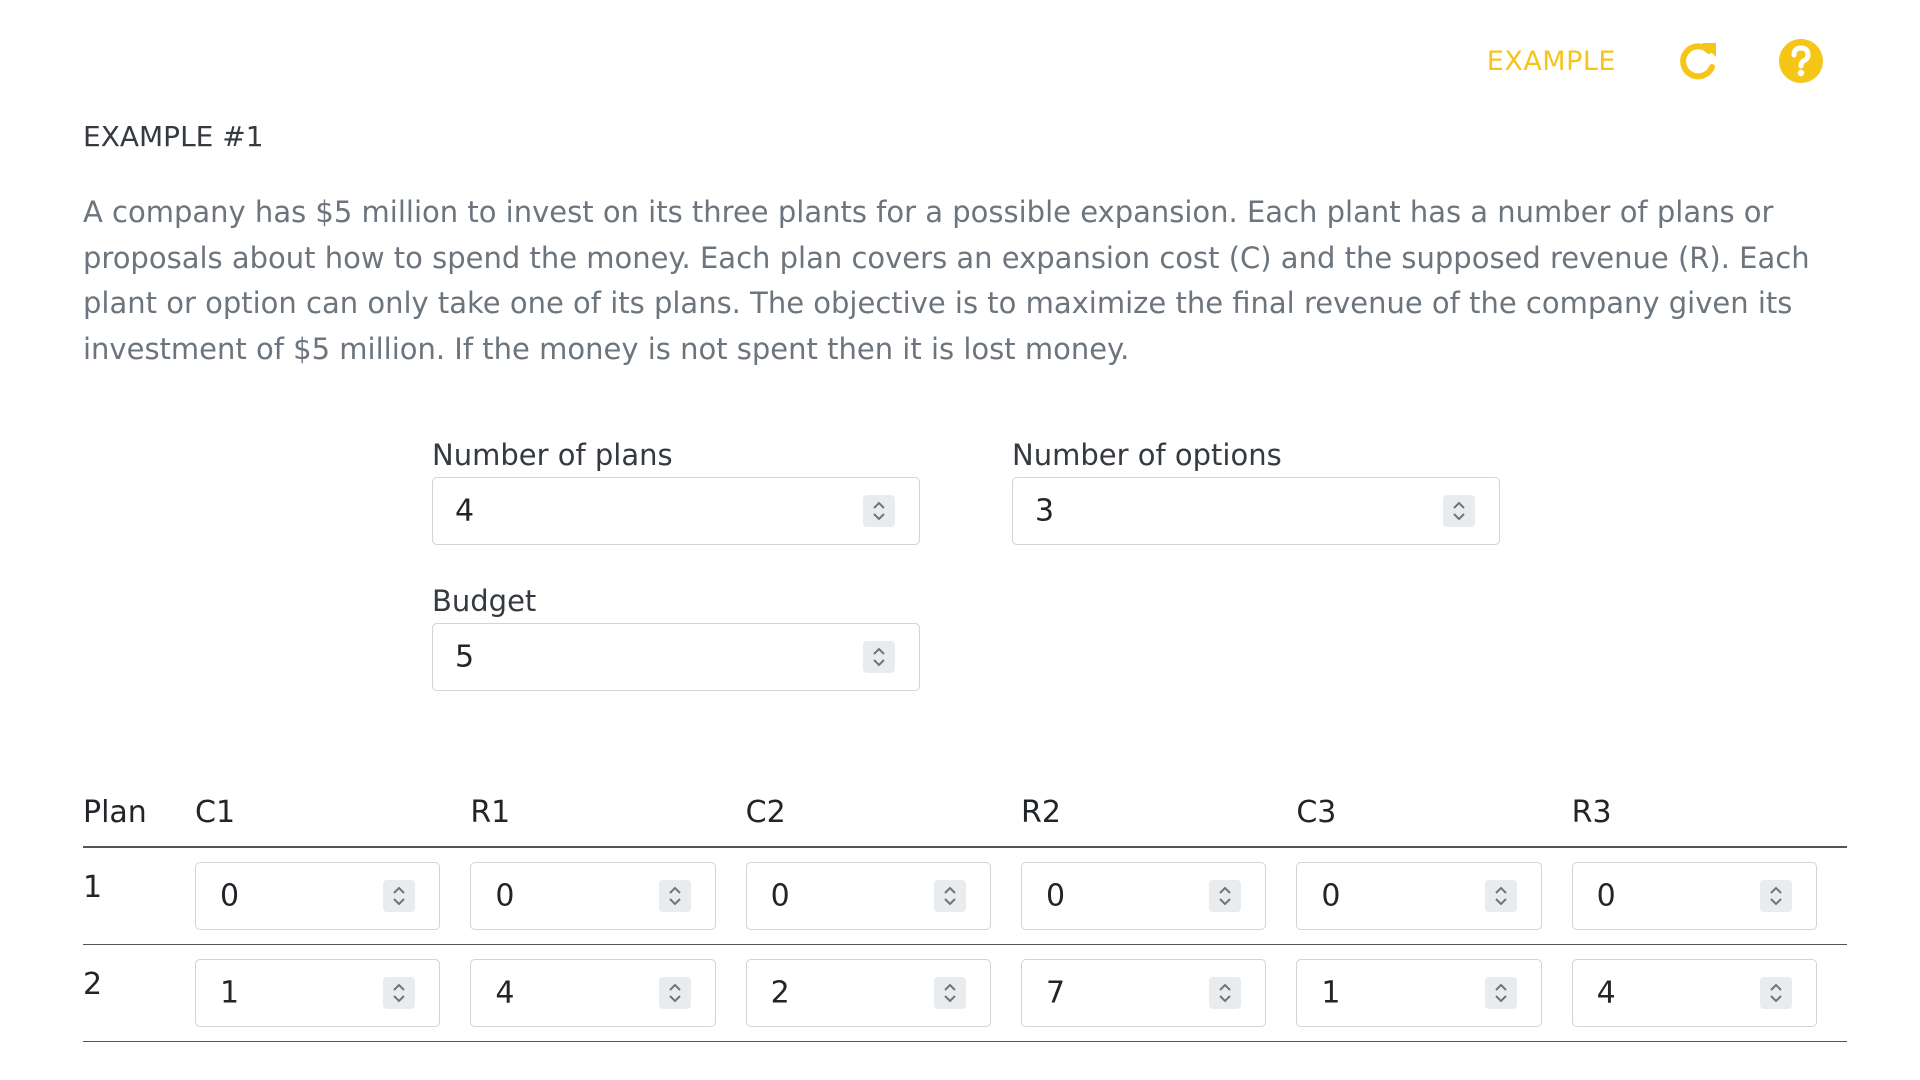 This screenshot has height=1080, width=1920. Describe the element at coordinates (505, 896) in the screenshot. I see `r1-value: 0` at that location.